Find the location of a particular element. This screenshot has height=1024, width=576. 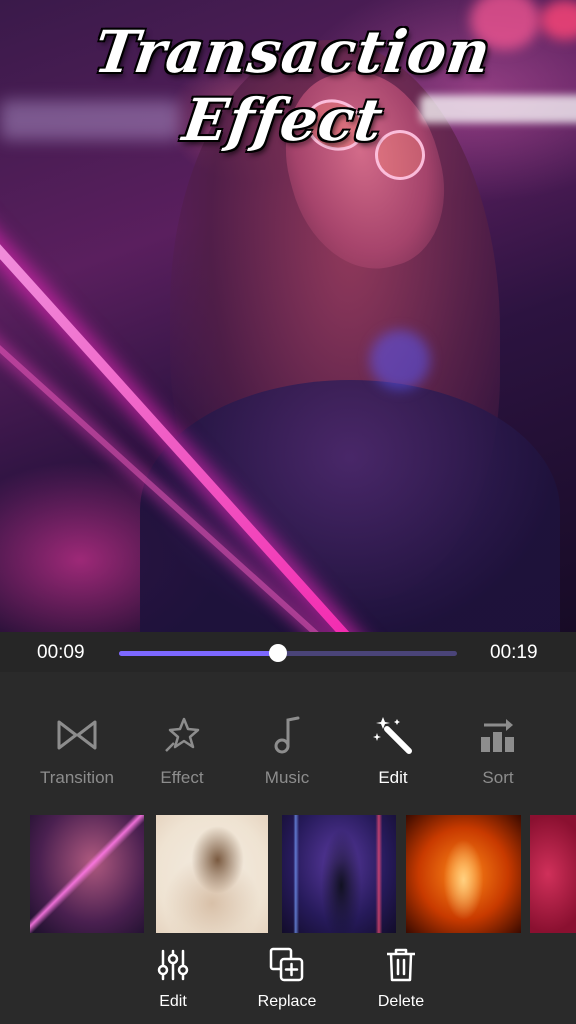

seek-track is located at coordinates (288, 653).